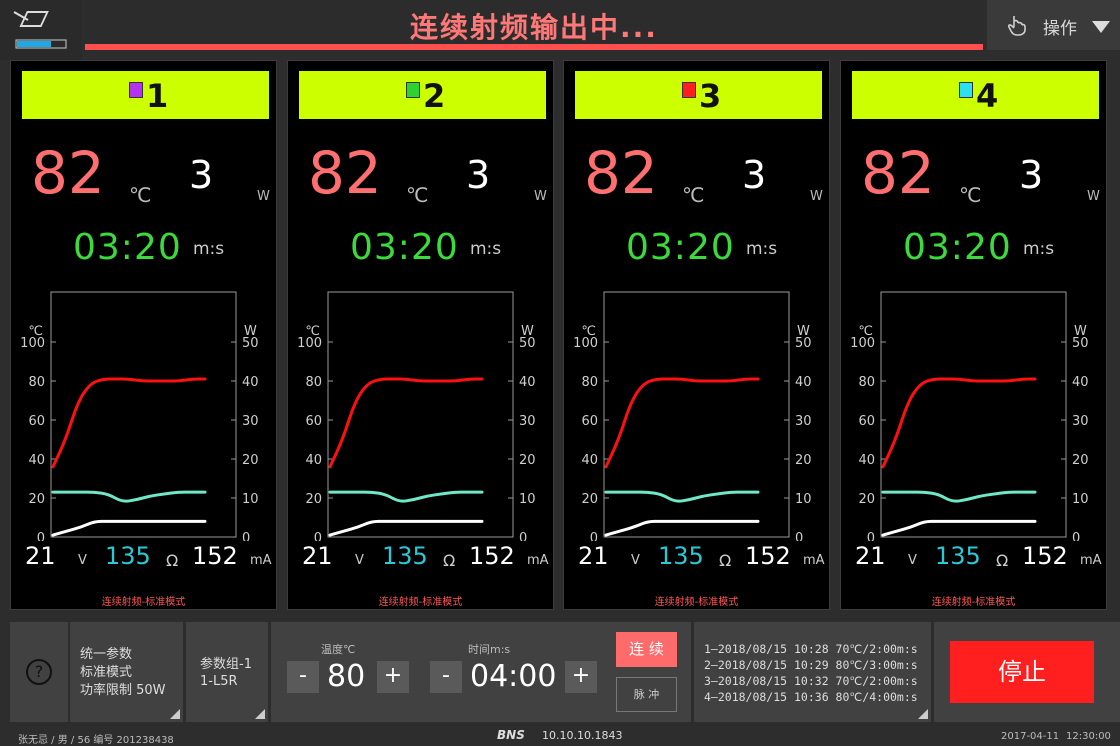  What do you see at coordinates (698, 95) in the screenshot?
I see `channel-header: 3` at bounding box center [698, 95].